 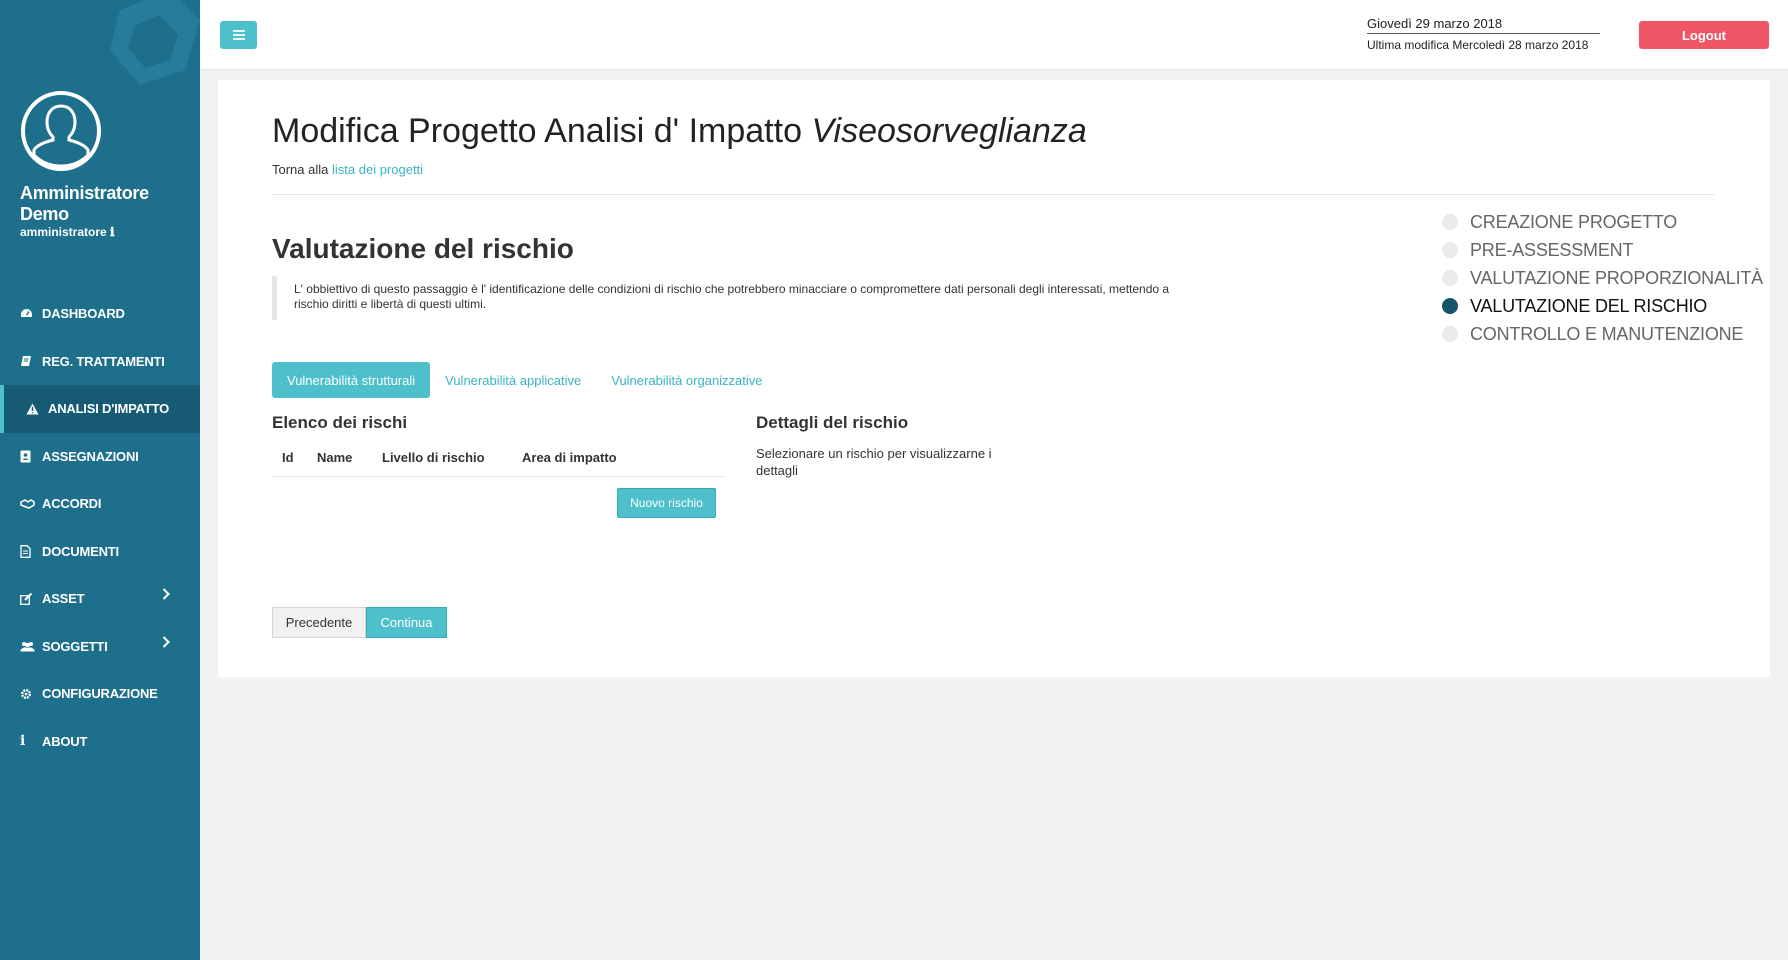 I want to click on edit-icon, so click(x=31, y=598).